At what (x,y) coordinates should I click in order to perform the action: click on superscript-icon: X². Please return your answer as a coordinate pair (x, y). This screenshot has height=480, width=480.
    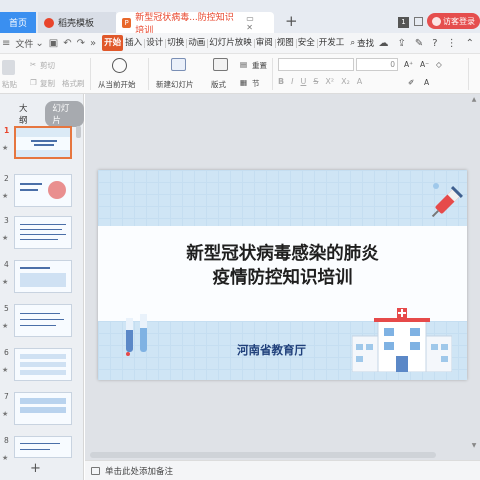
    Looking at the image, I should click on (329, 81).